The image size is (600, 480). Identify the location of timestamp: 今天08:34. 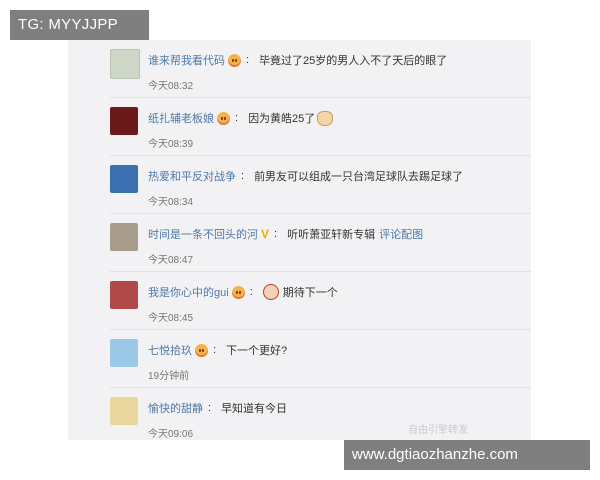
(171, 202).